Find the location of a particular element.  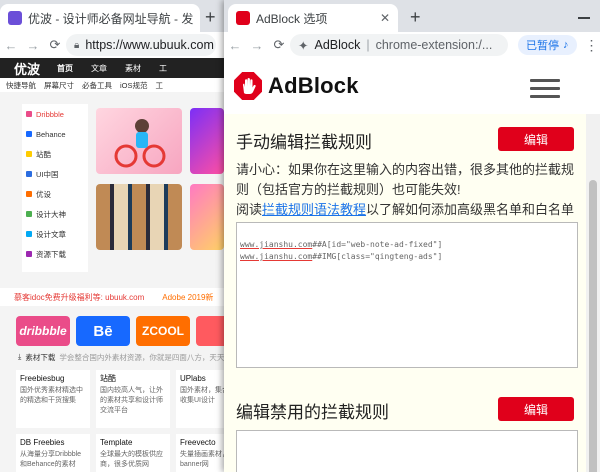

resource-card: Template 全球最大的模板供应商，很多优质网 is located at coordinates (133, 453).